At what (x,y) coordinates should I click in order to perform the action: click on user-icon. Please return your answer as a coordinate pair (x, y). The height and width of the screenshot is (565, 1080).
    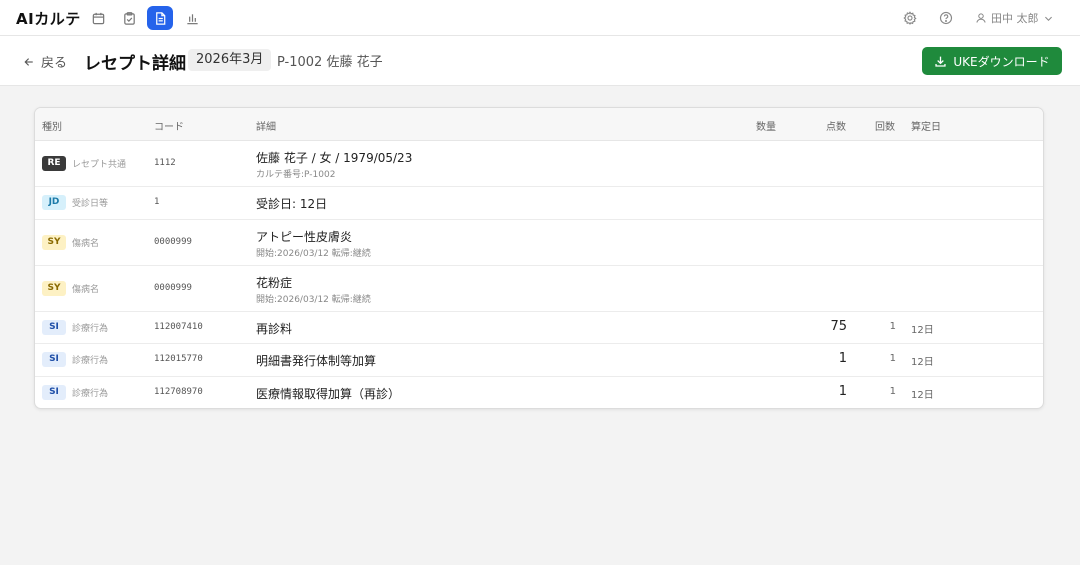
    Looking at the image, I should click on (981, 18).